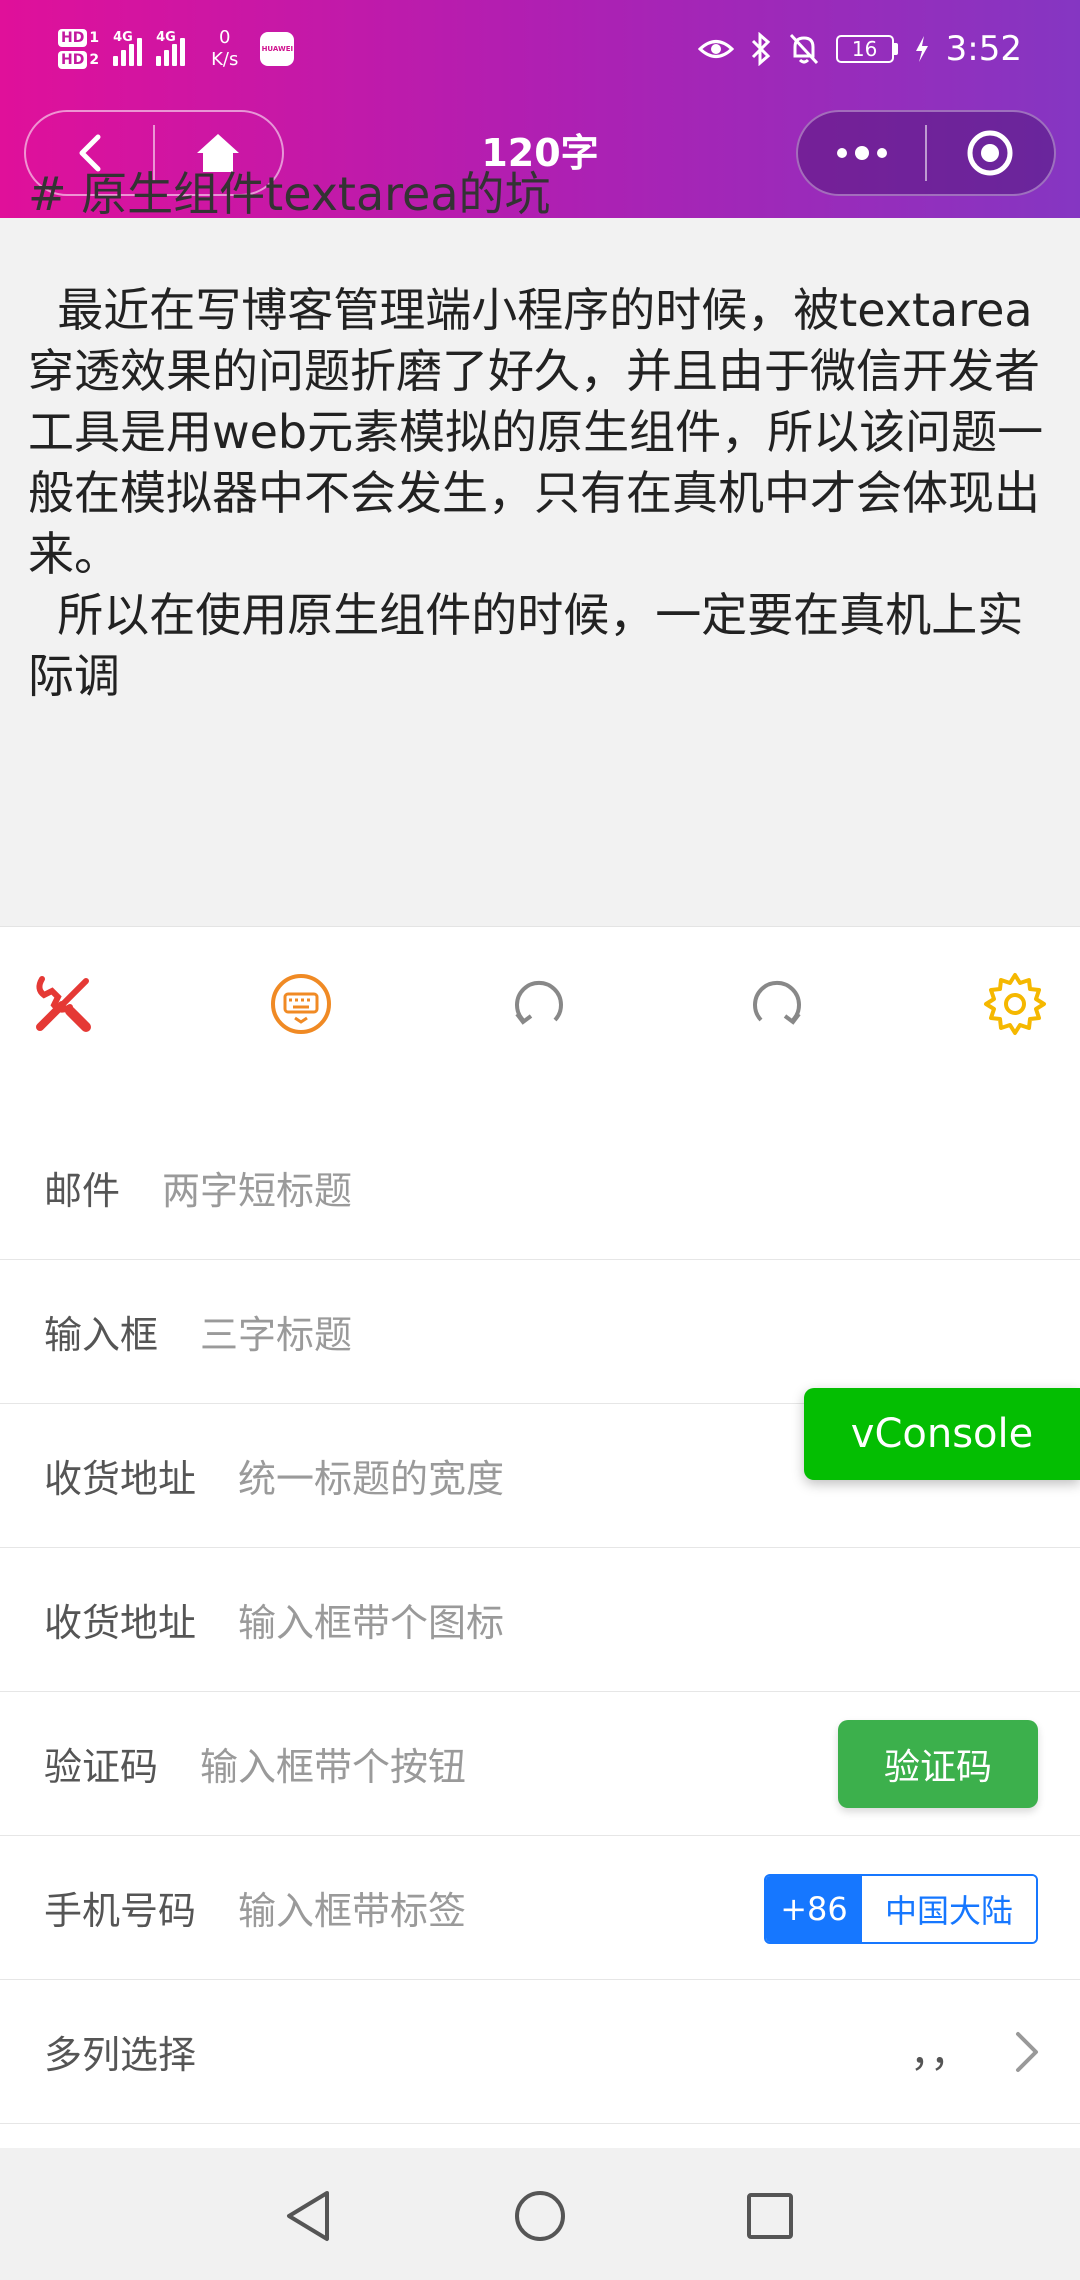 This screenshot has height=2280, width=1080. I want to click on close-miniprogram-button, so click(990, 153).